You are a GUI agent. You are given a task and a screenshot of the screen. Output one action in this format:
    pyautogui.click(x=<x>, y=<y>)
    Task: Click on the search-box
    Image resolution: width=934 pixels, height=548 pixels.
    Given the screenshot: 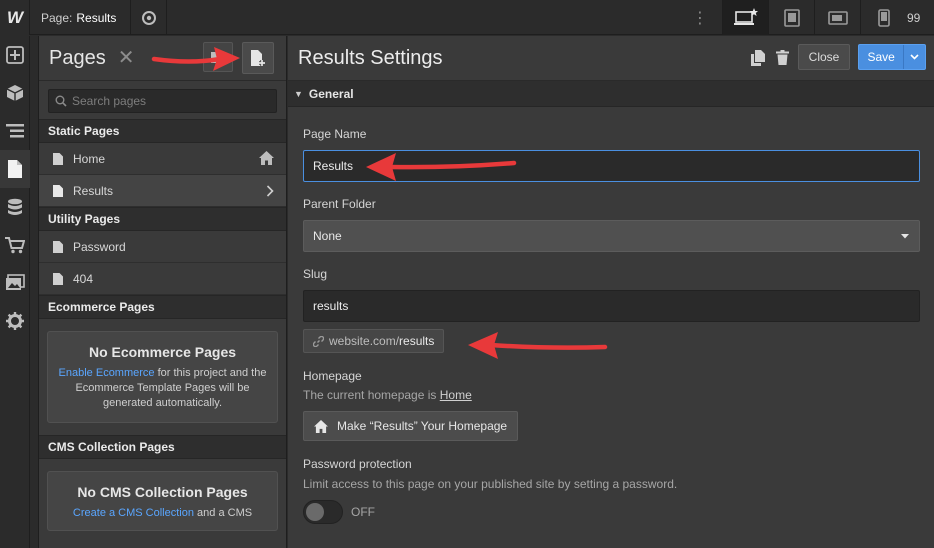 What is the action you would take?
    pyautogui.click(x=162, y=101)
    